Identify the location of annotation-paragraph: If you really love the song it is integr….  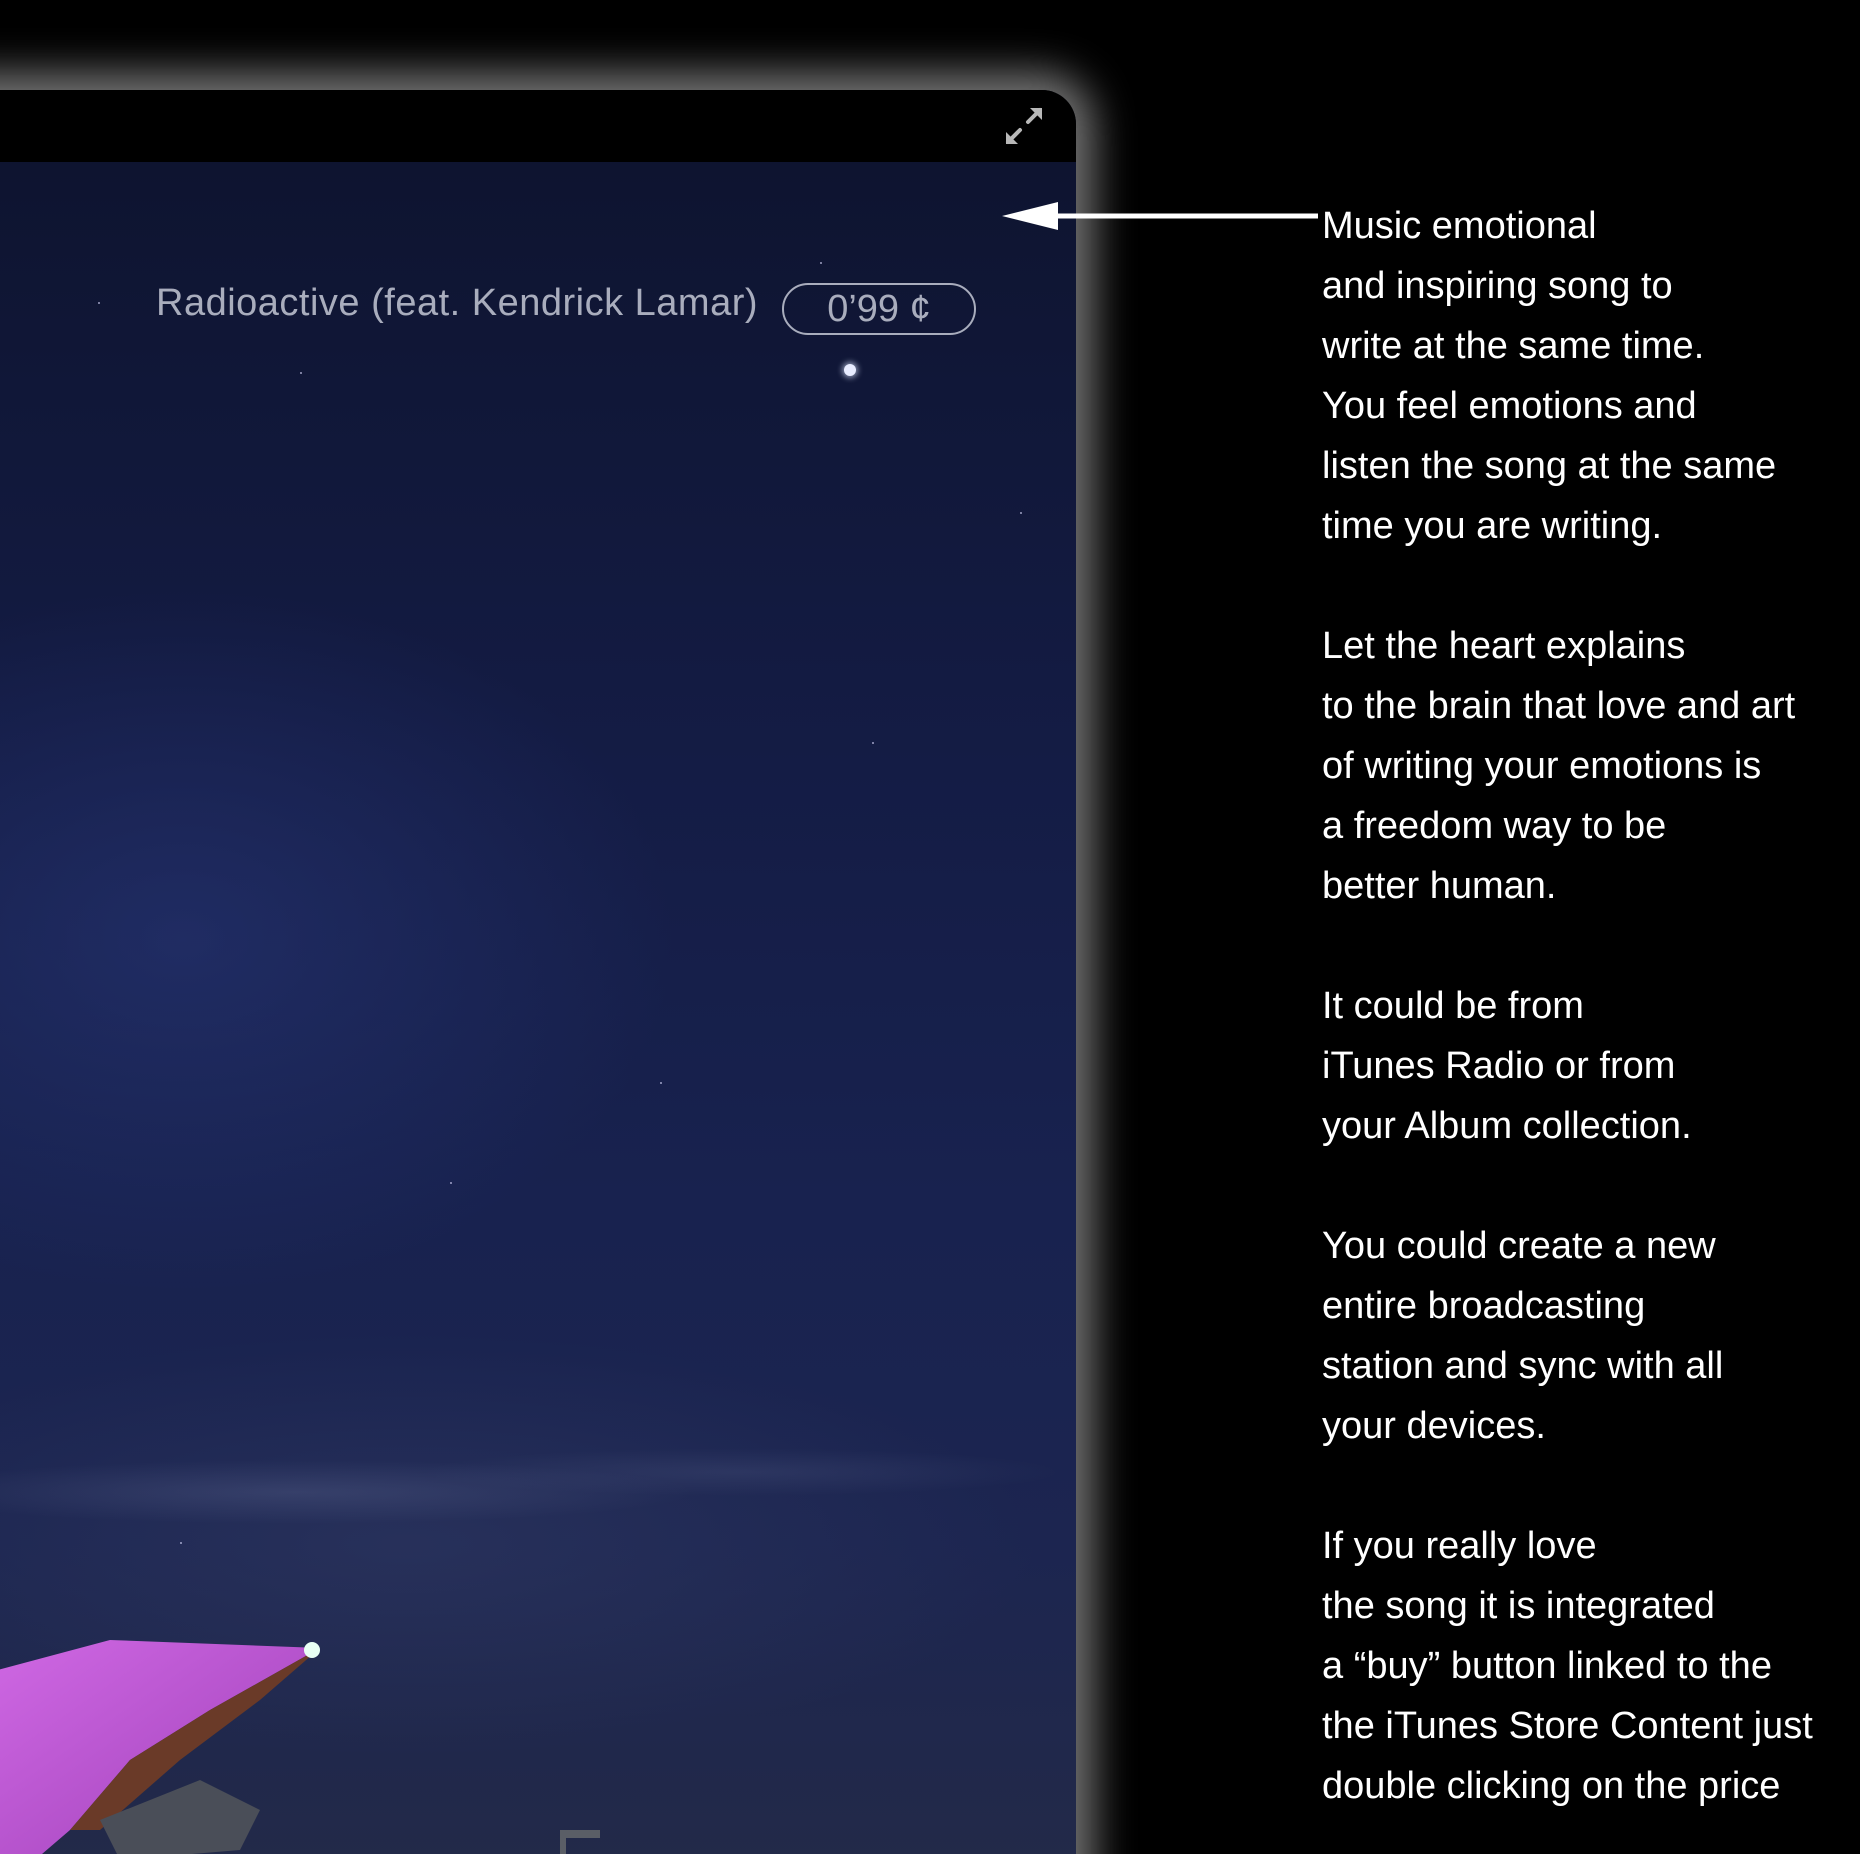
(1567, 1666).